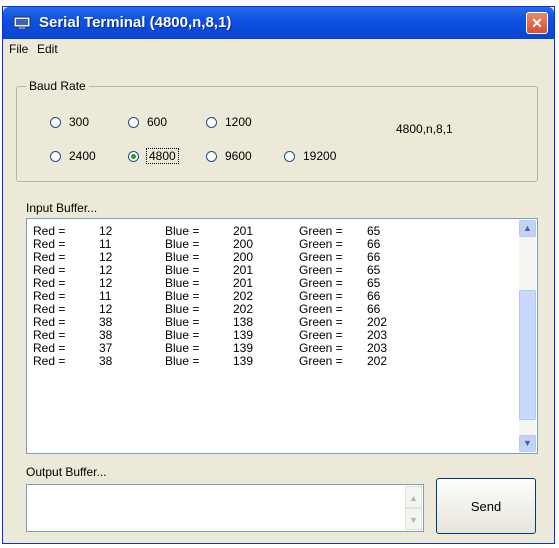 The image size is (559, 548). I want to click on scroll-up-button: ▲, so click(527, 228).